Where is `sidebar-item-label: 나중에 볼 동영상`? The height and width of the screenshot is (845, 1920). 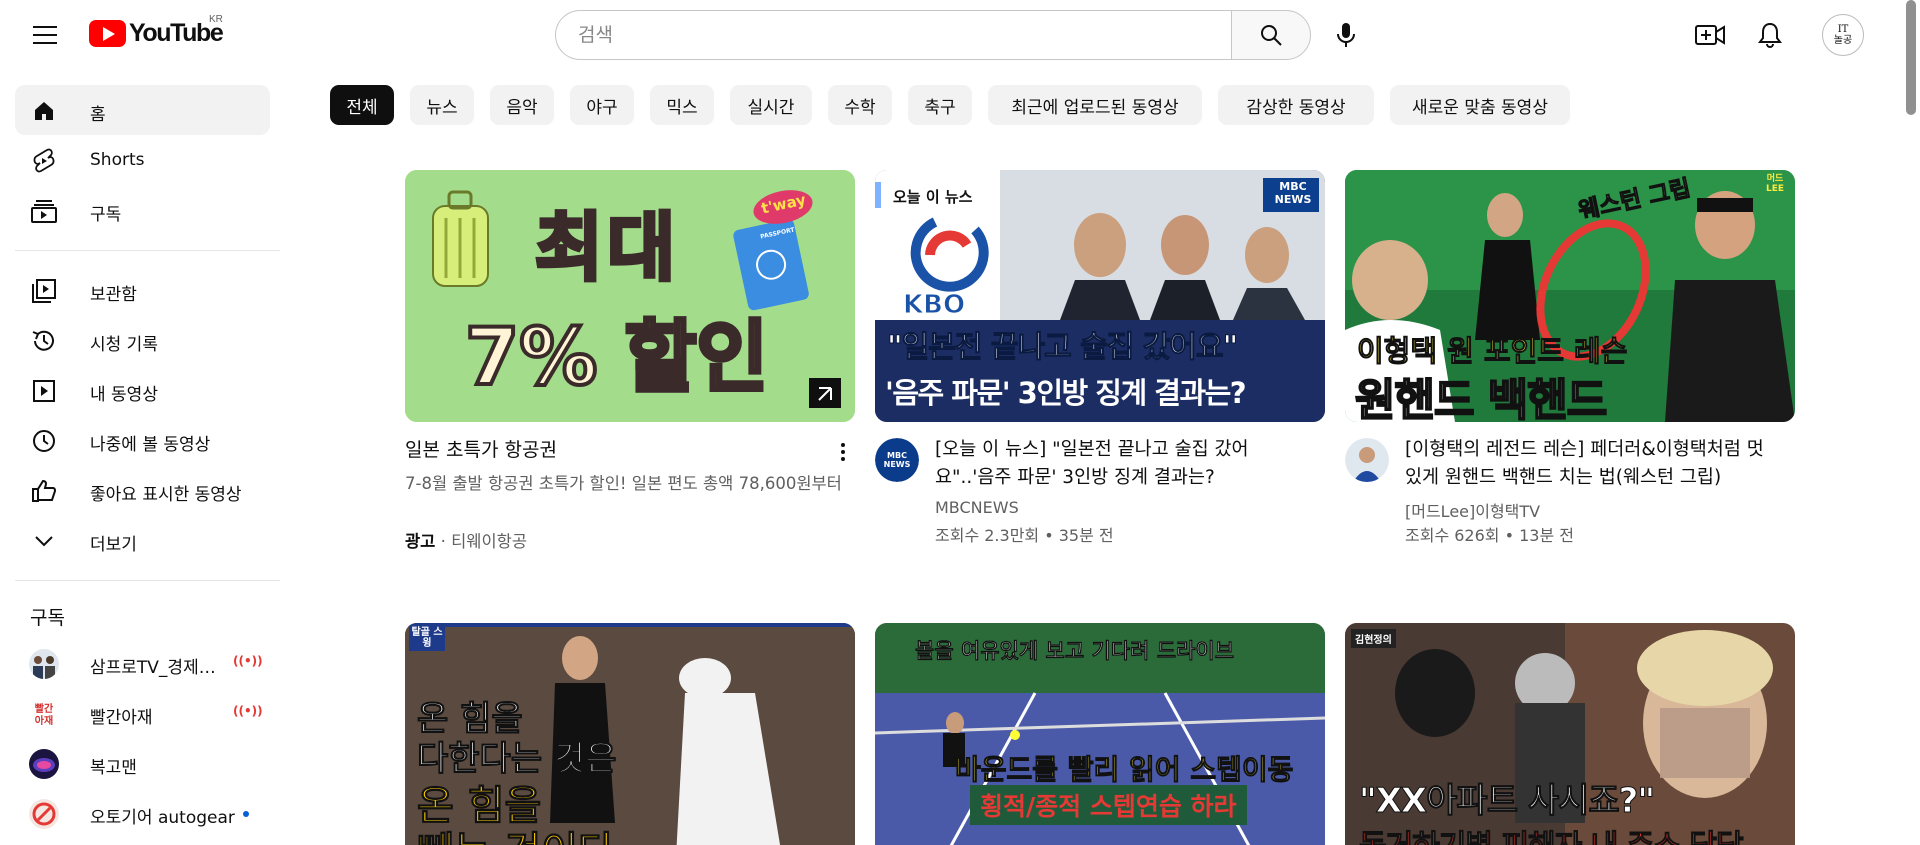 sidebar-item-label: 나중에 볼 동영상 is located at coordinates (150, 445).